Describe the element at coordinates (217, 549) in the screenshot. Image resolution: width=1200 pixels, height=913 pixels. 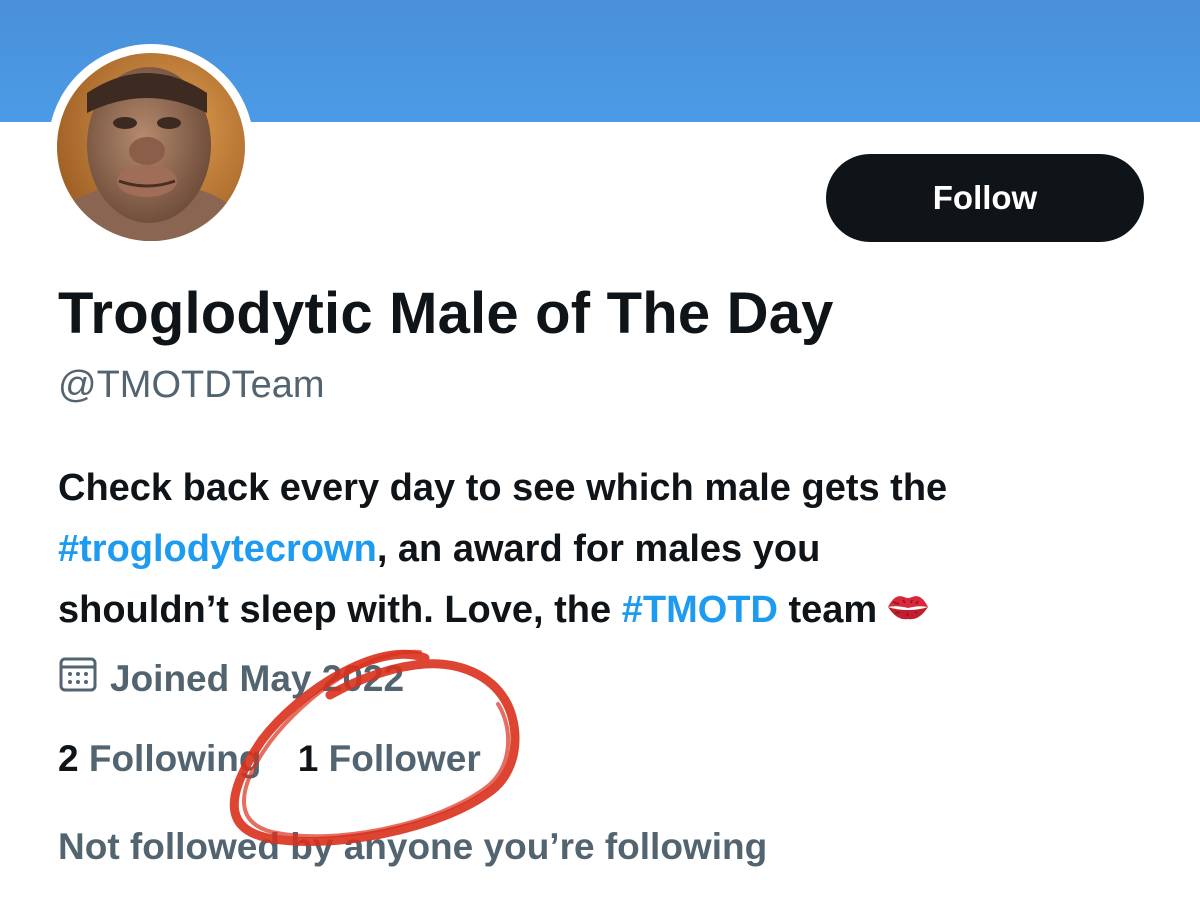
I see `hashtag-link-troglodytecrown: #troglodytecrown` at that location.